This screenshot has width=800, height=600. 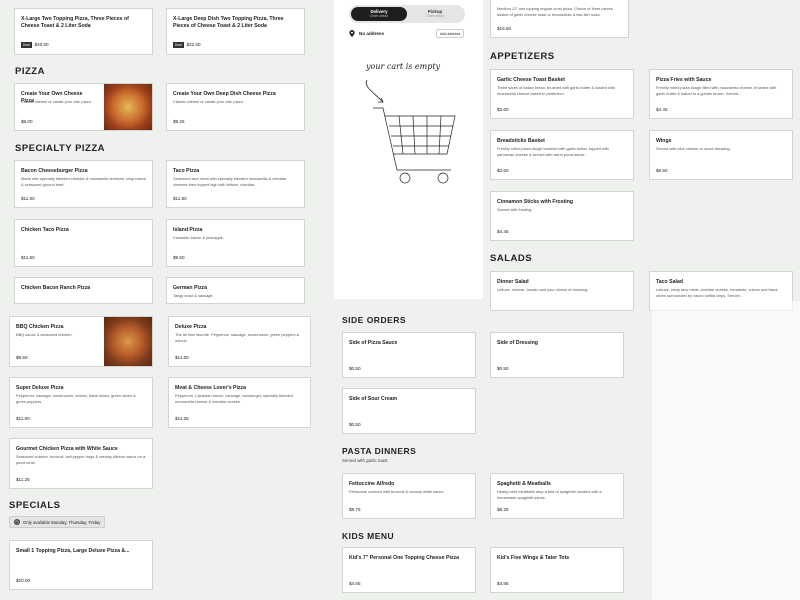 What do you see at coordinates (379, 14) in the screenshot?
I see `delivery-option: Delivery Order ahead` at bounding box center [379, 14].